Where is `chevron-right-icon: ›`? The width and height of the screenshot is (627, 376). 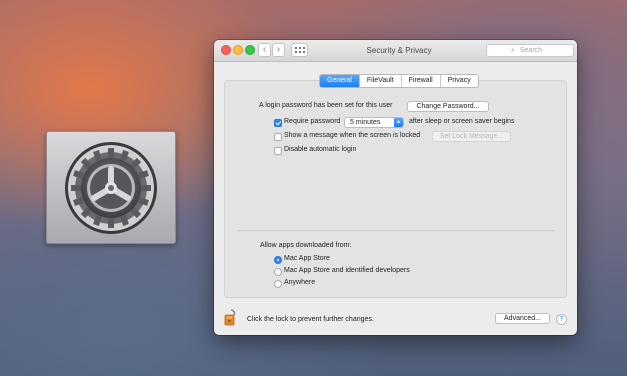 chevron-right-icon: › is located at coordinates (278, 49).